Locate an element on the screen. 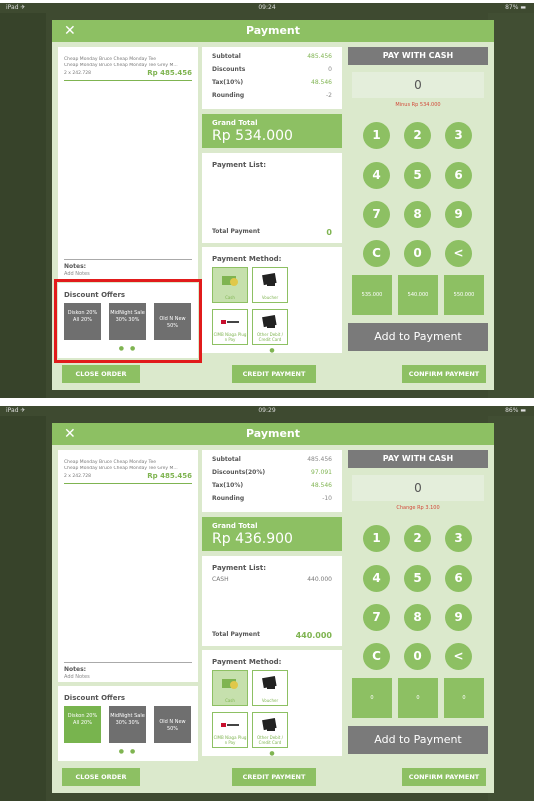  quick-amount-3: 0 is located at coordinates (464, 698).